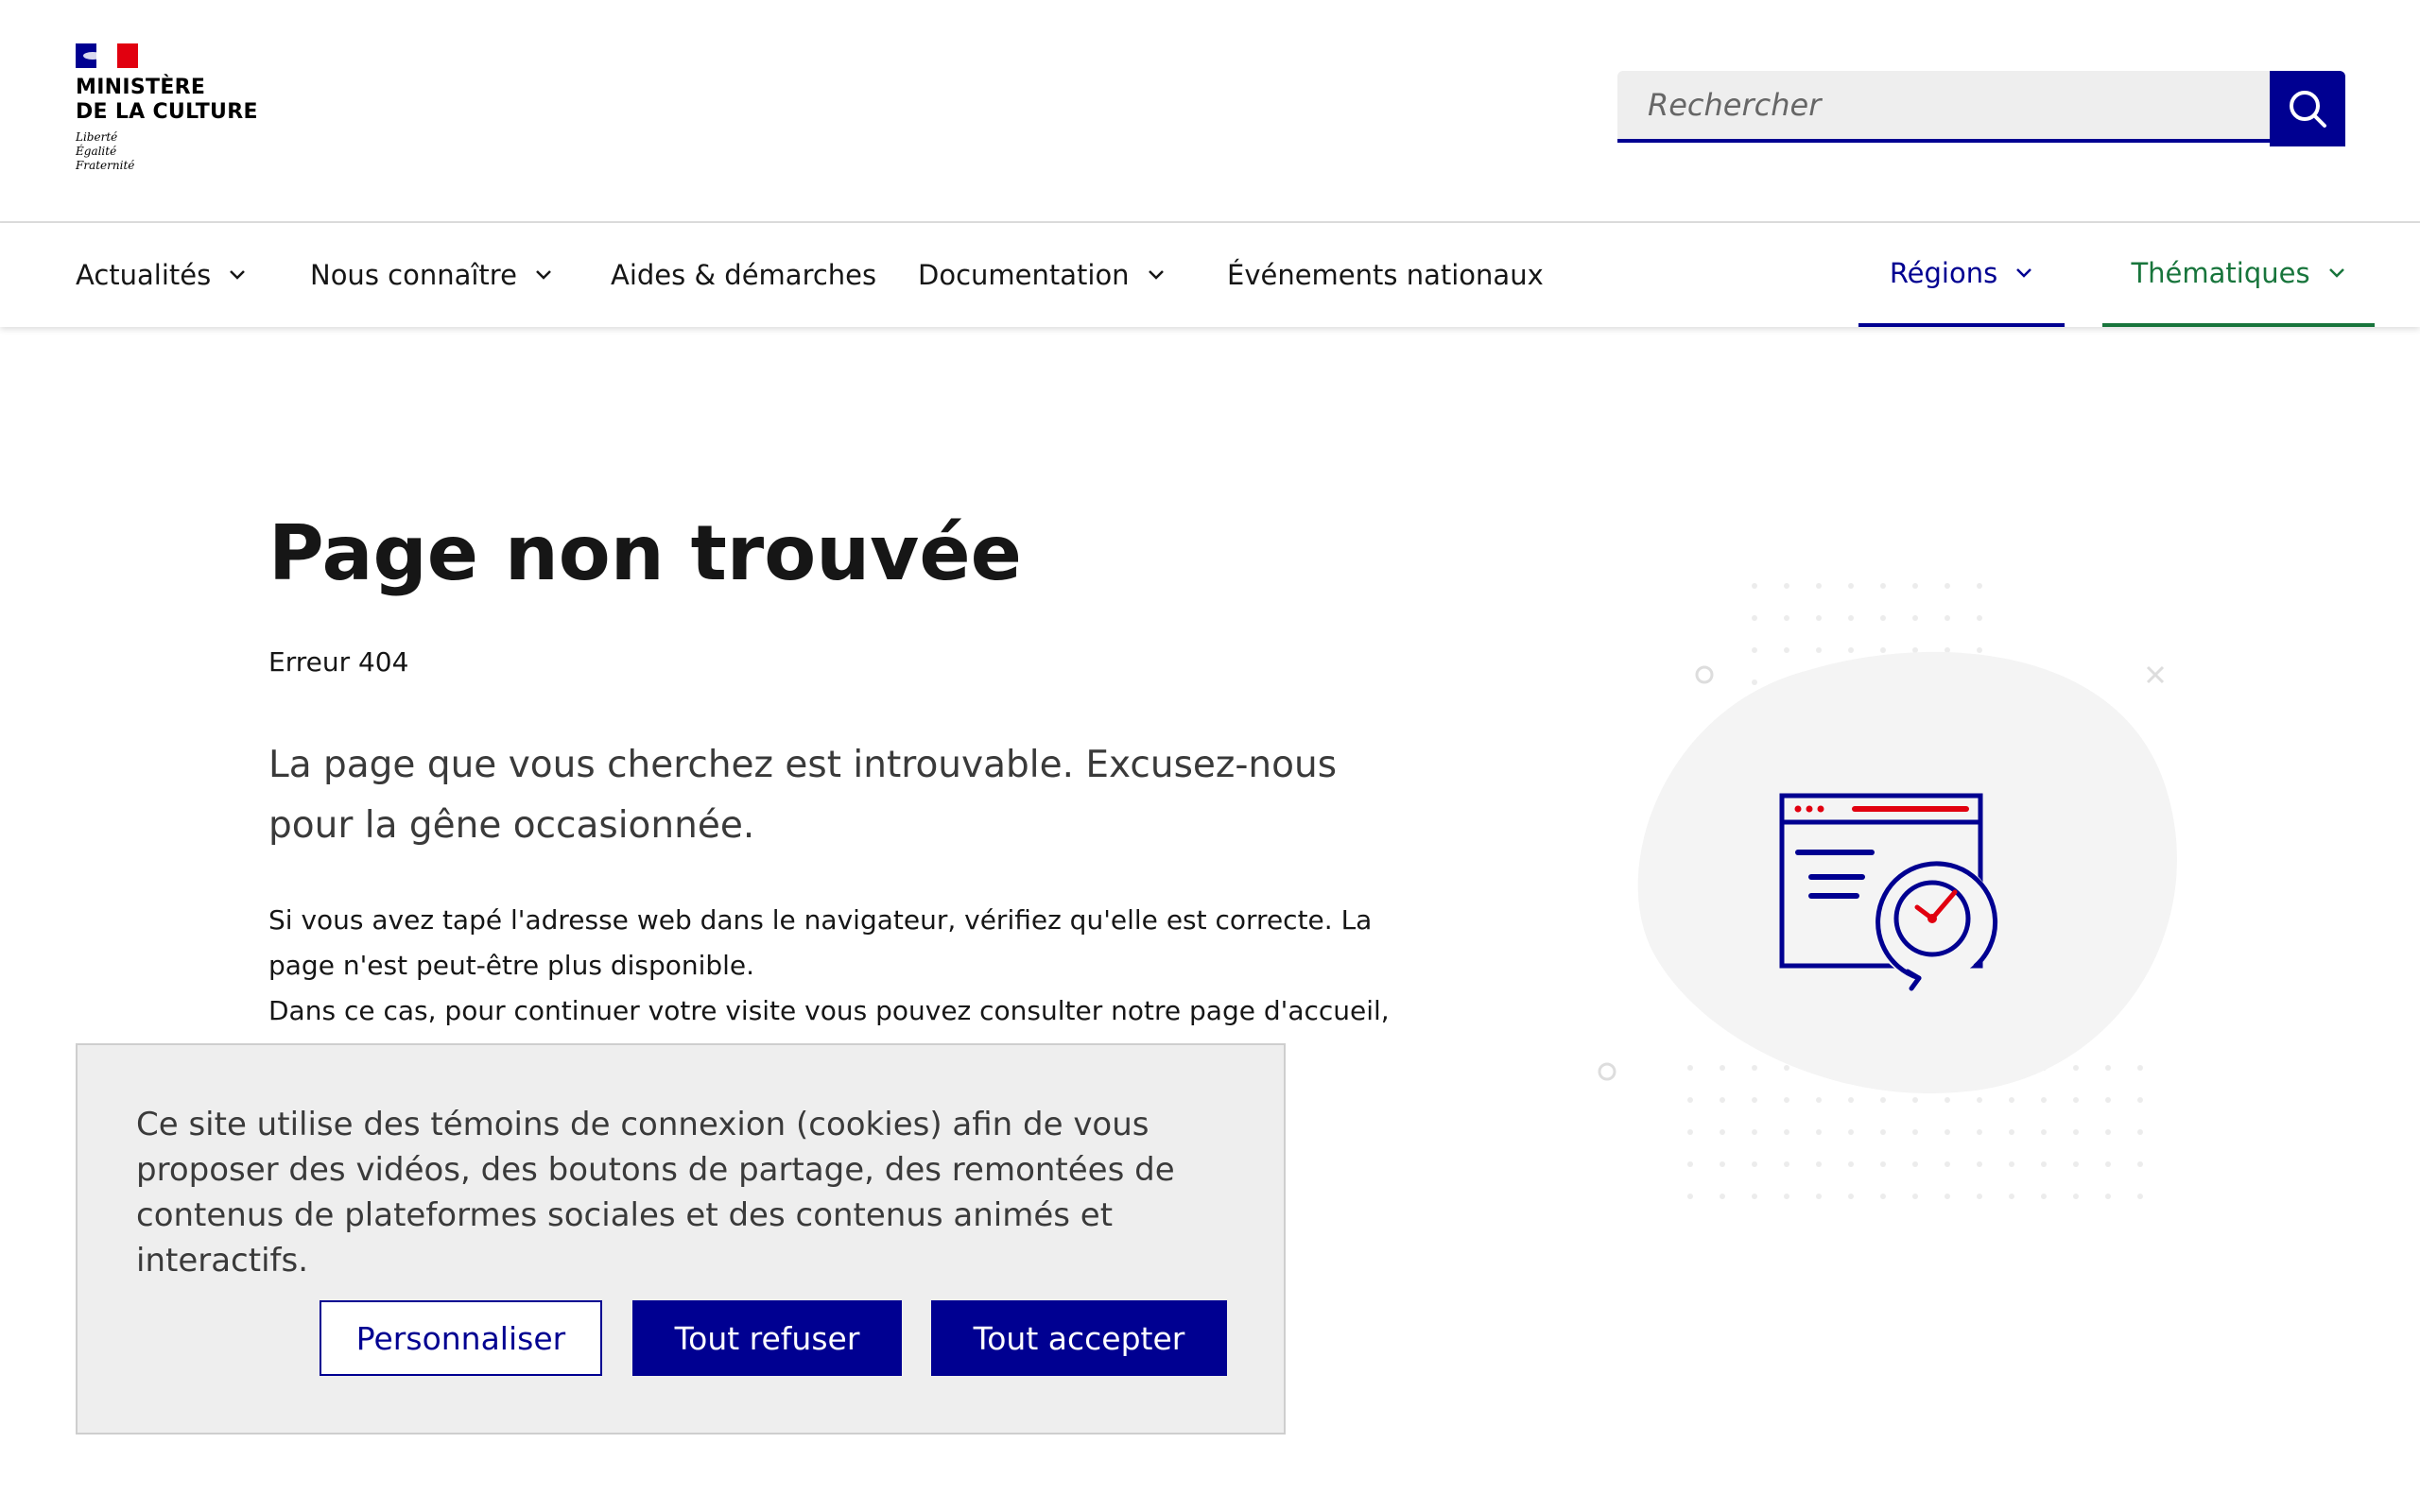 The image size is (2420, 1512). I want to click on nav-item-label: Aides & démarches, so click(744, 275).